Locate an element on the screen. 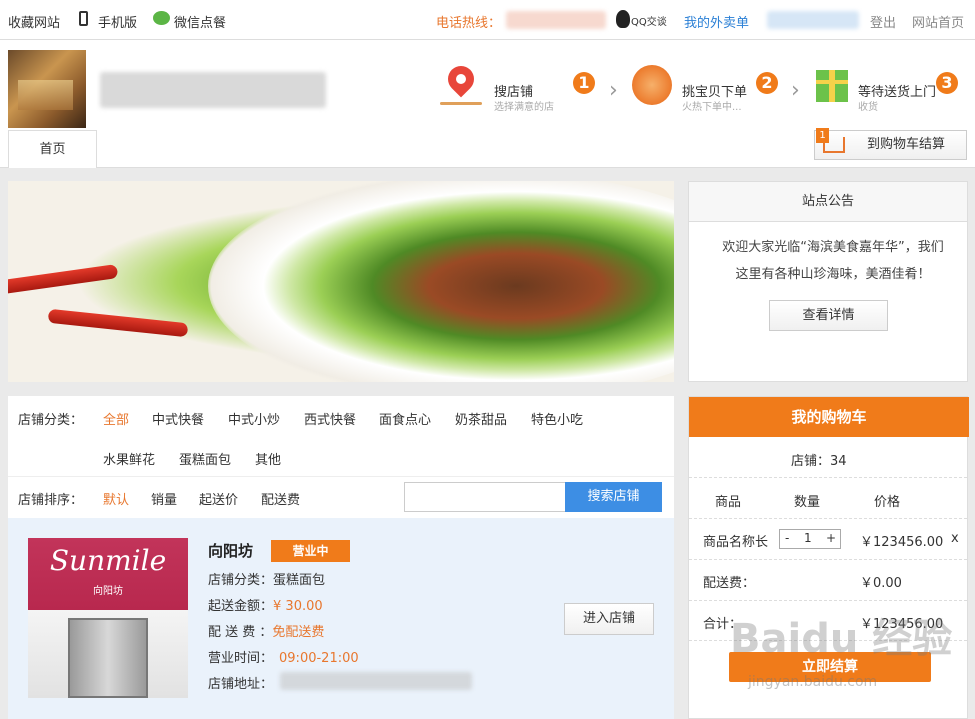 The width and height of the screenshot is (975, 719). shop-hours-label: 营业时间： is located at coordinates (241, 658).